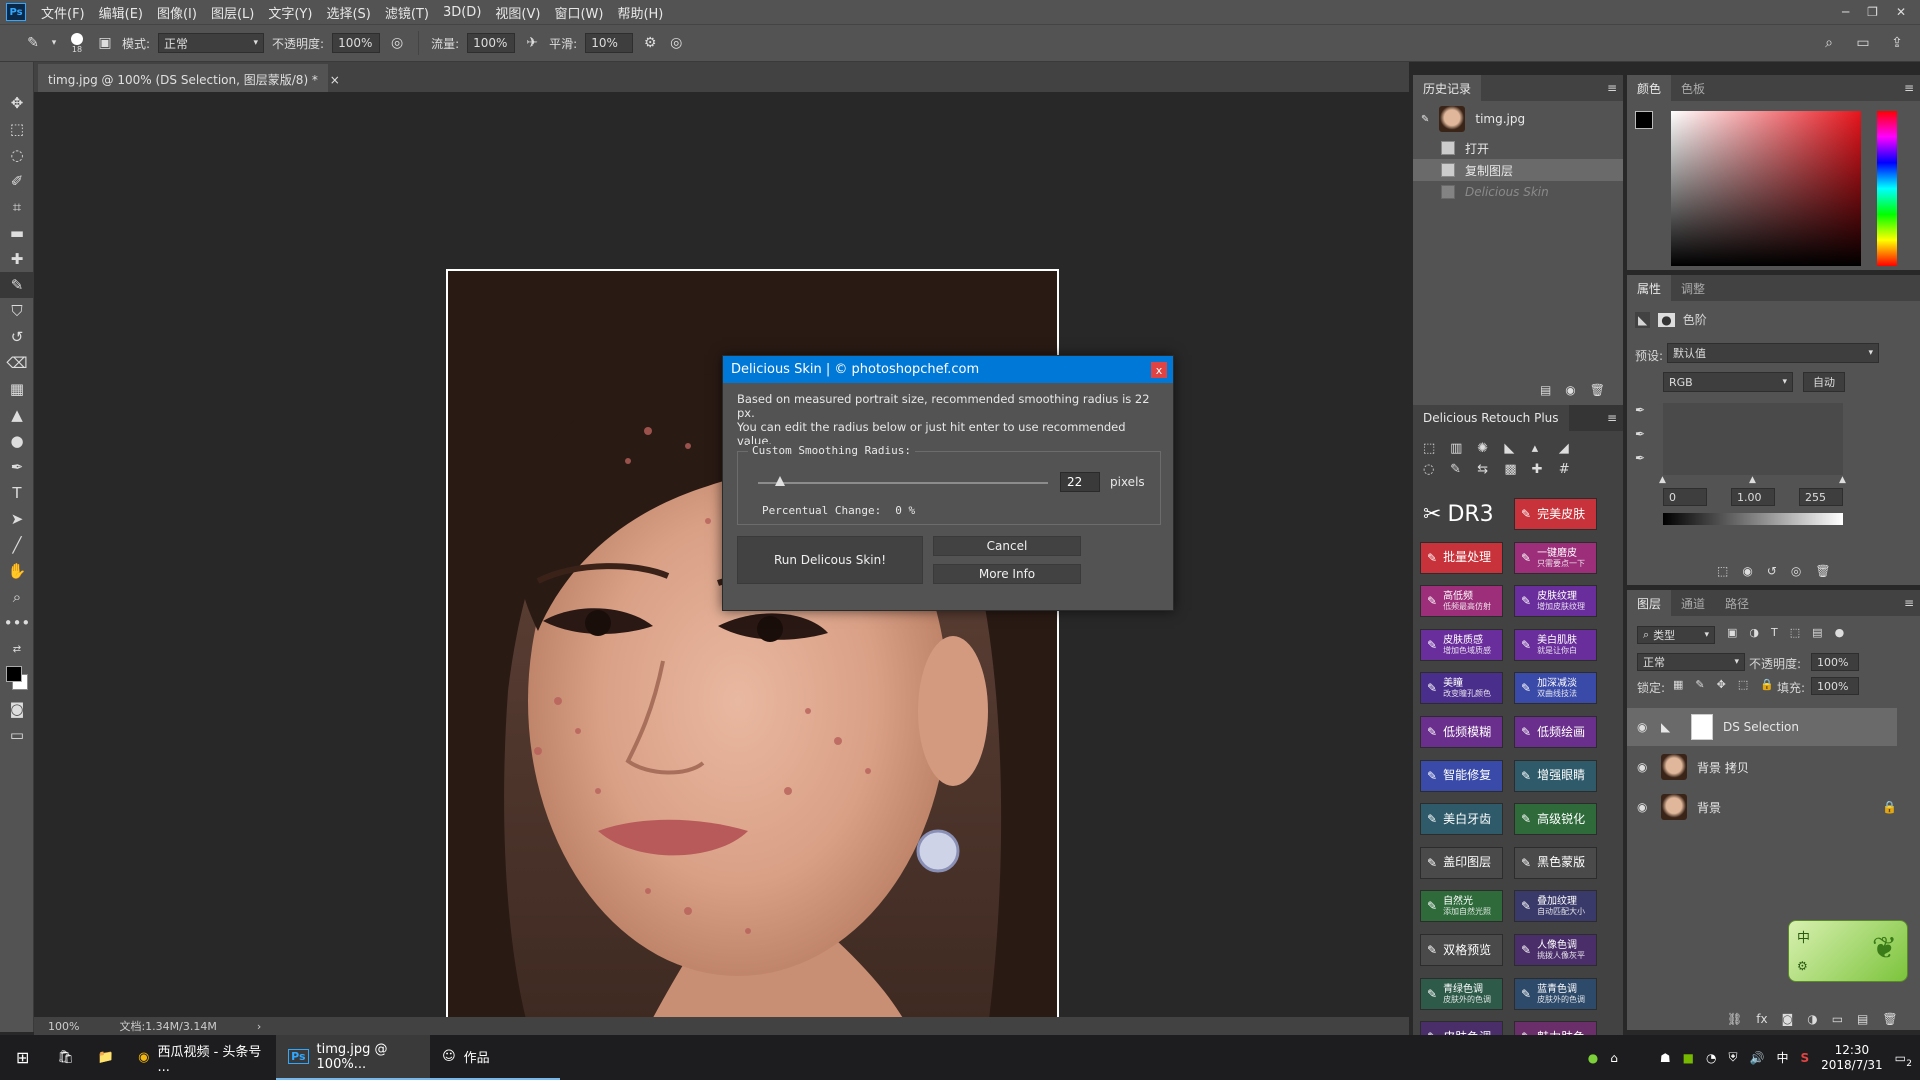 This screenshot has height=1080, width=1920. I want to click on curves-icon: ▴, so click(1545, 448).